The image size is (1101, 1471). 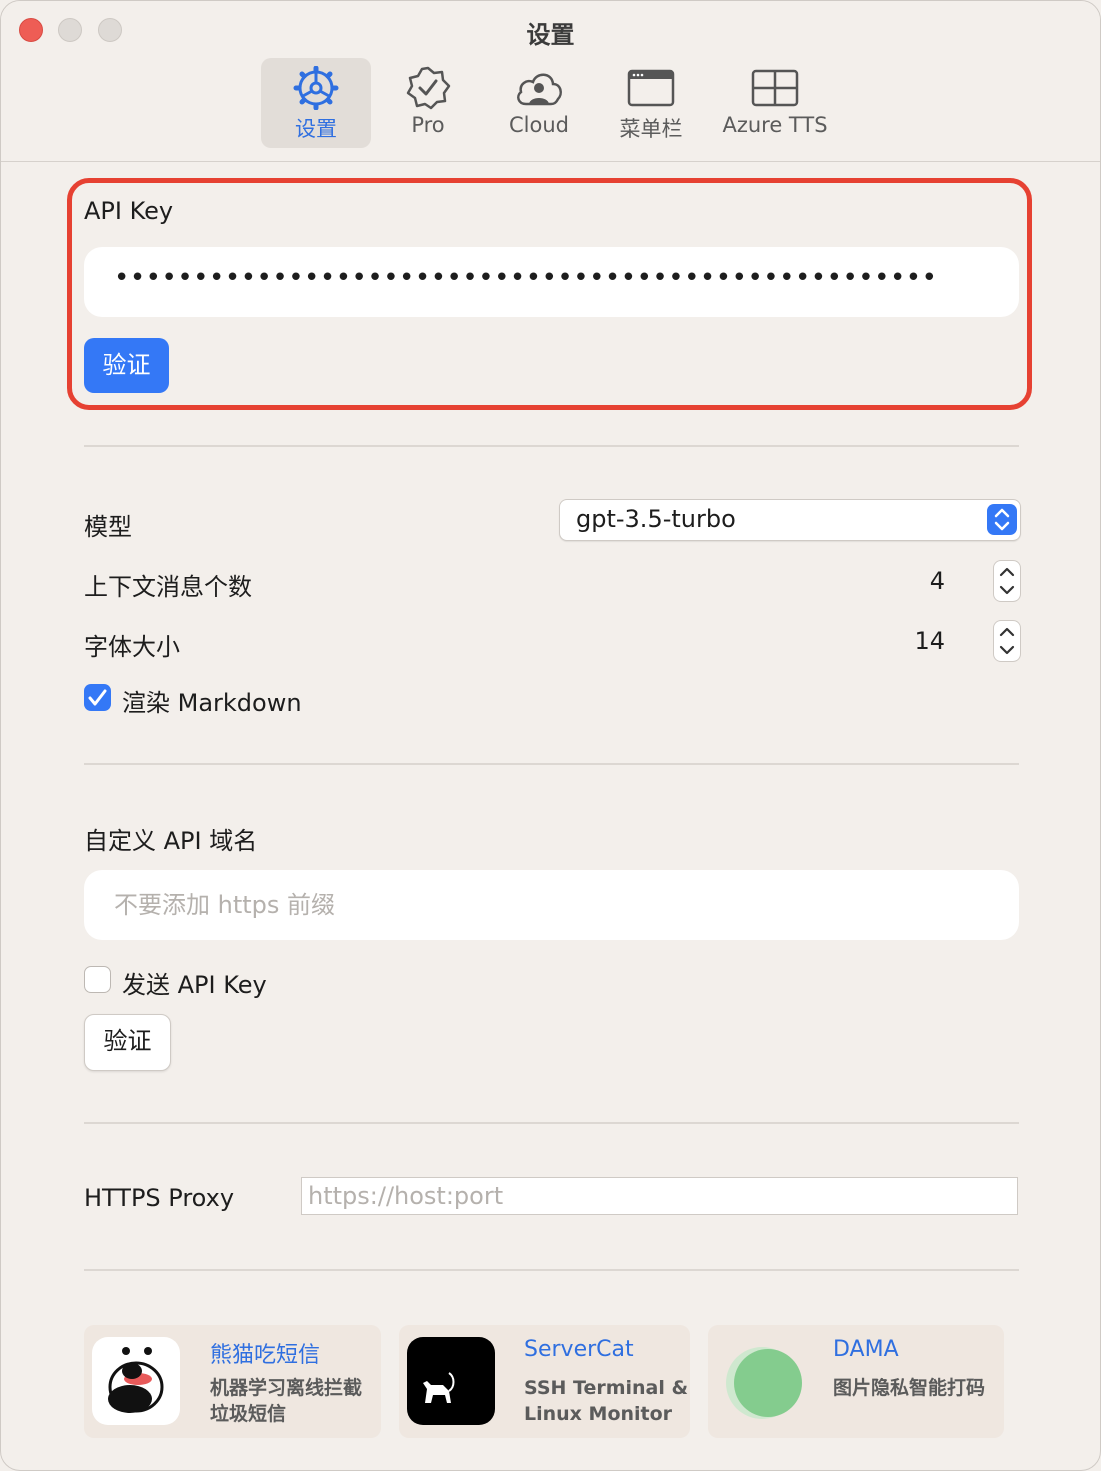 I want to click on promo-description: 机器学习离线拦截 垃圾短信, so click(x=286, y=1401).